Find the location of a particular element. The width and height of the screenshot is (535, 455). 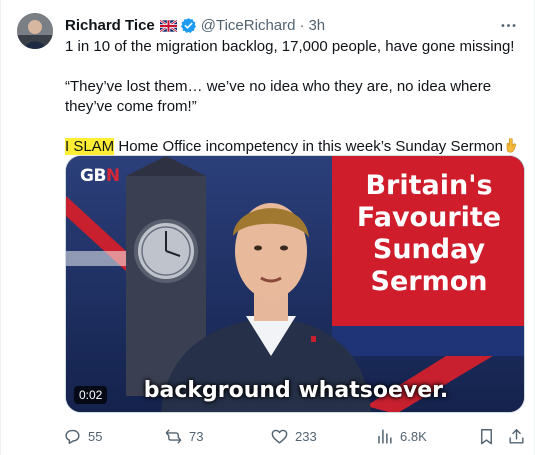

panel-line: Sermon is located at coordinates (429, 281).